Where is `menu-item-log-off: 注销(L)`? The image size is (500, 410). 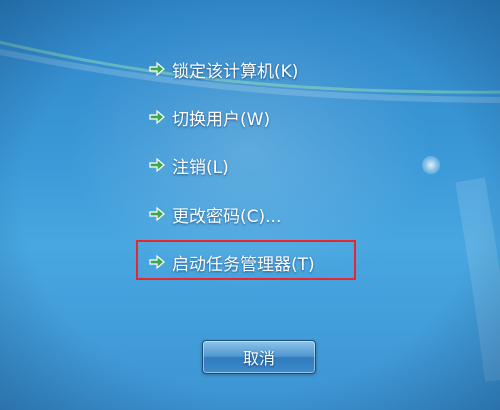 menu-item-log-off: 注销(L) is located at coordinates (188, 165).